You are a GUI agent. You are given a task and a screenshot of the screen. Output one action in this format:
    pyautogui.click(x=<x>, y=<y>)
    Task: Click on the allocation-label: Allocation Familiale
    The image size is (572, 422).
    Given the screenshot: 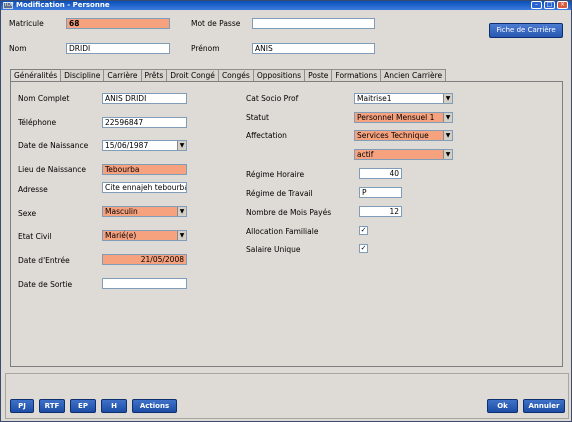 What is the action you would take?
    pyautogui.click(x=282, y=231)
    